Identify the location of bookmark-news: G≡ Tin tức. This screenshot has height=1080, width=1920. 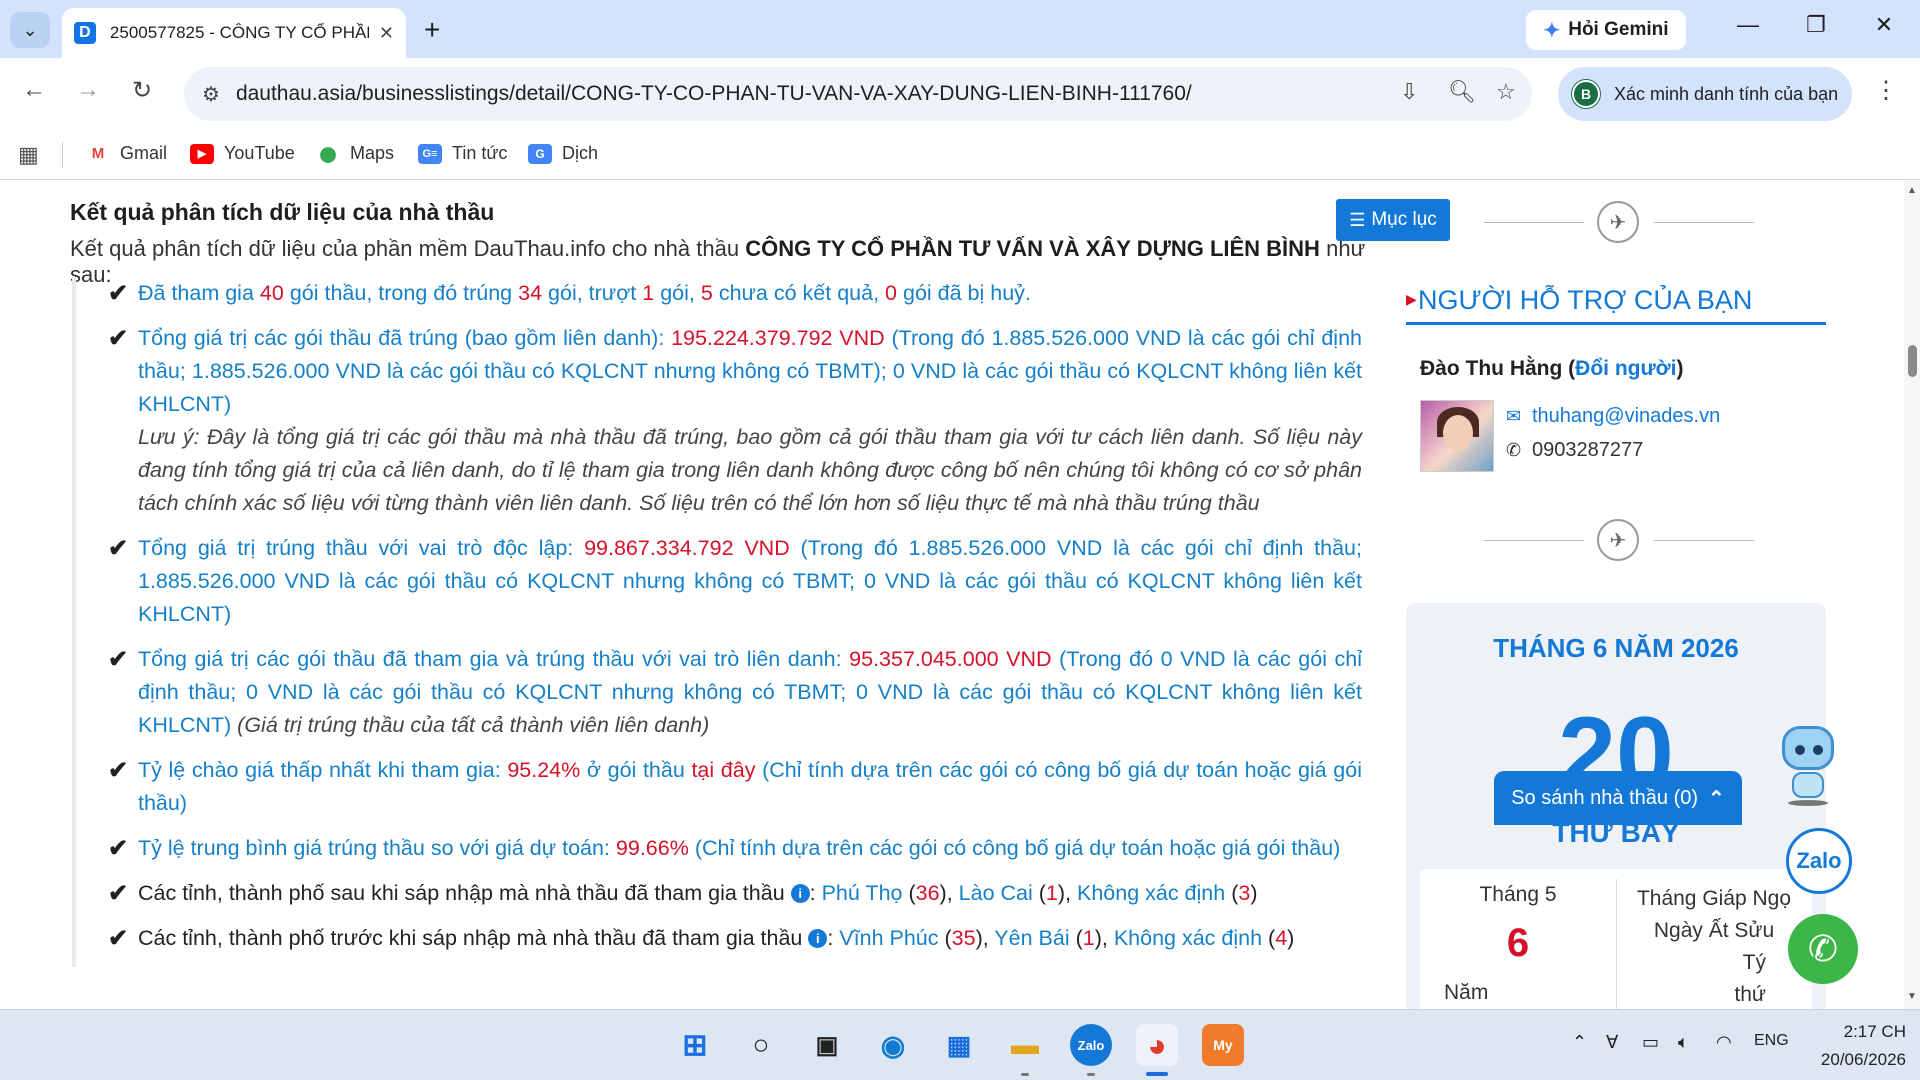
(462, 153).